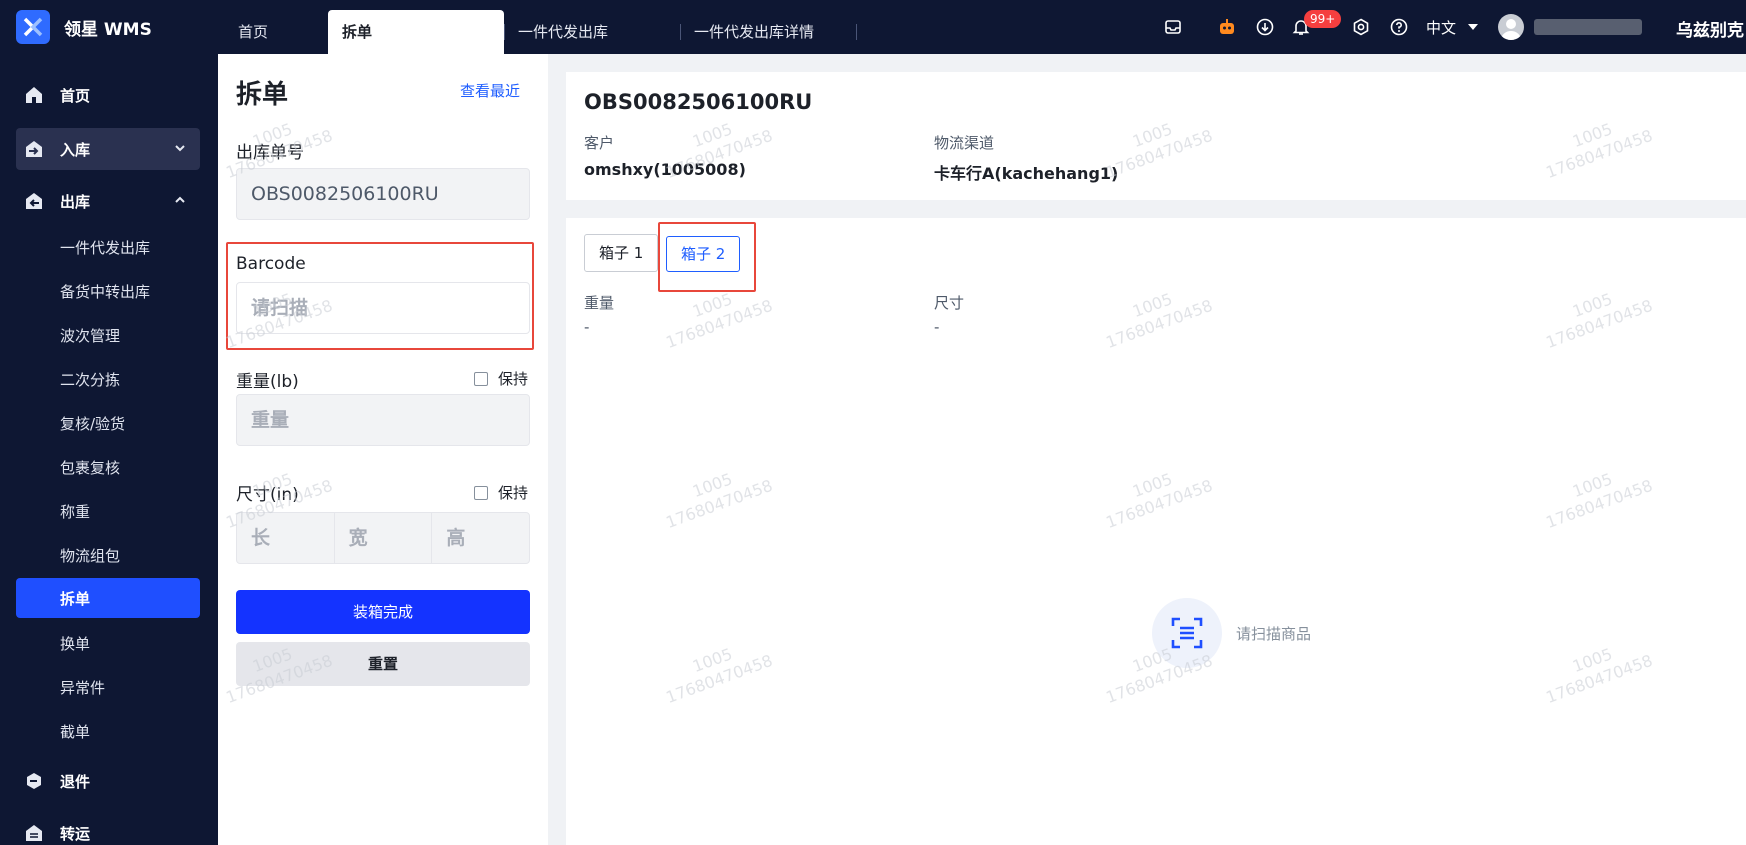 The image size is (1746, 845). What do you see at coordinates (383, 420) in the screenshot?
I see `weight-input: 重量` at bounding box center [383, 420].